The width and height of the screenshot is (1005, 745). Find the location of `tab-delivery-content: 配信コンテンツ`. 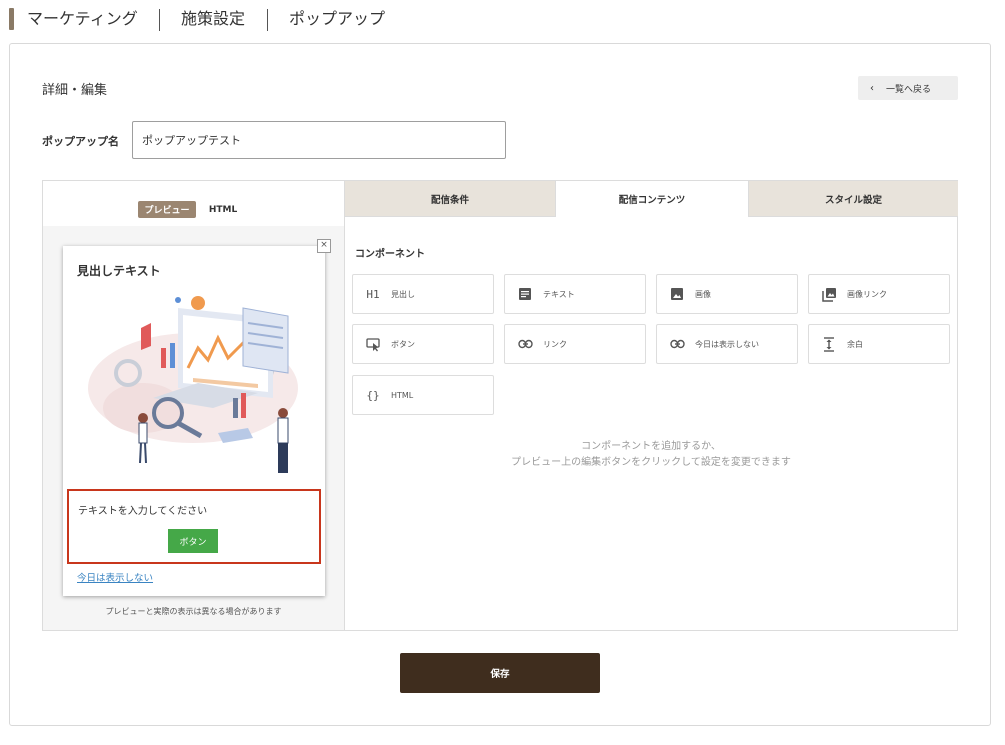

tab-delivery-content: 配信コンテンツ is located at coordinates (652, 199).